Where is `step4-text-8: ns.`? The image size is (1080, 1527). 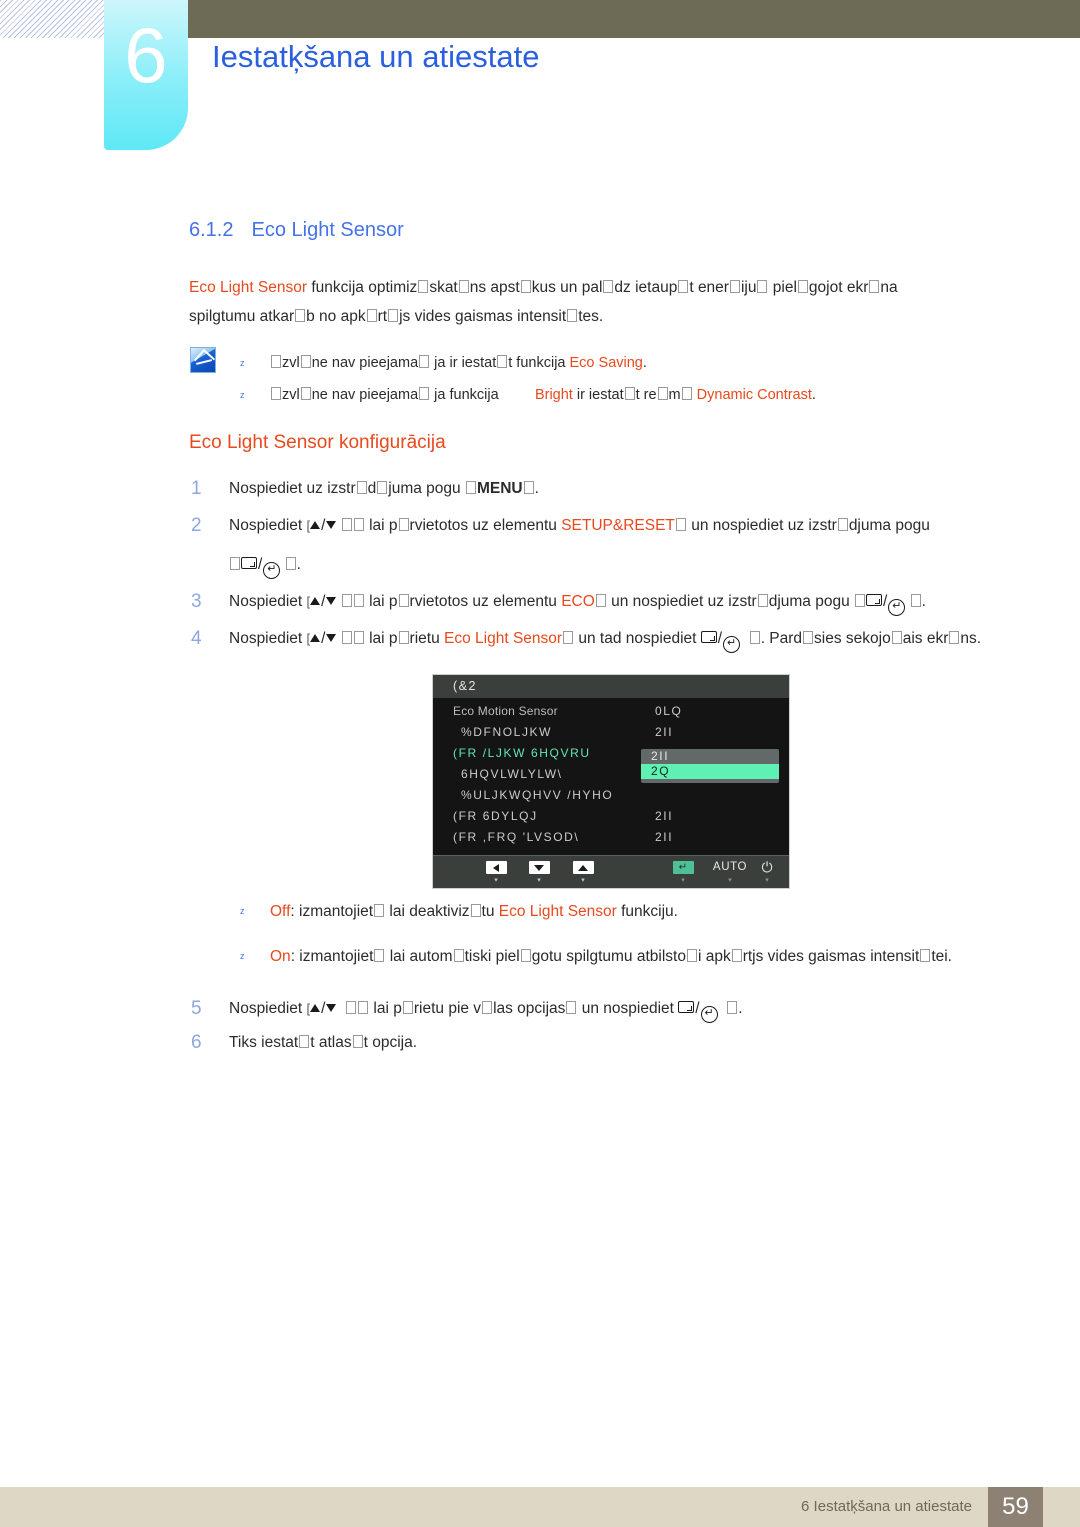 step4-text-8: ns. is located at coordinates (971, 638).